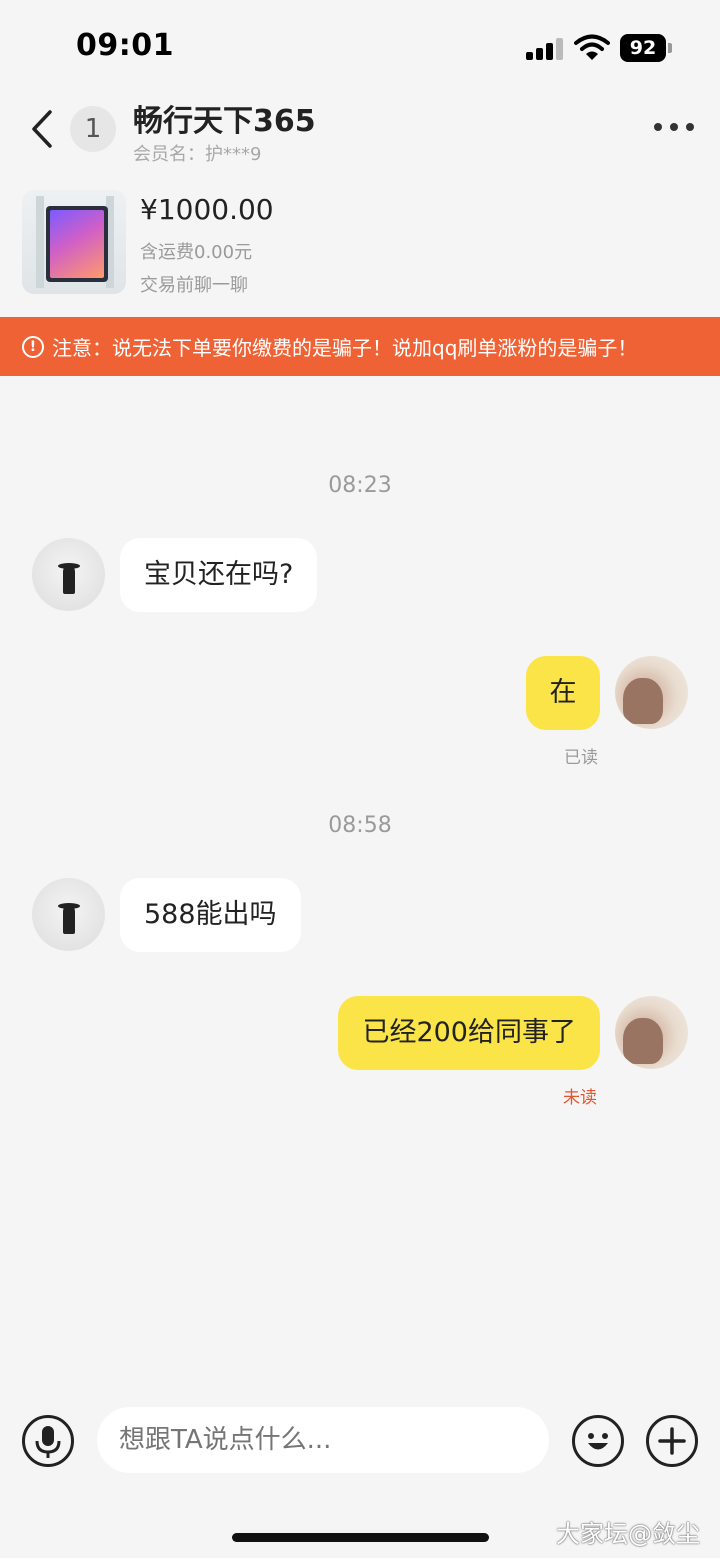 The height and width of the screenshot is (1558, 720). Describe the element at coordinates (360, 825) in the screenshot. I see `message-timestamp: 08:58` at that location.